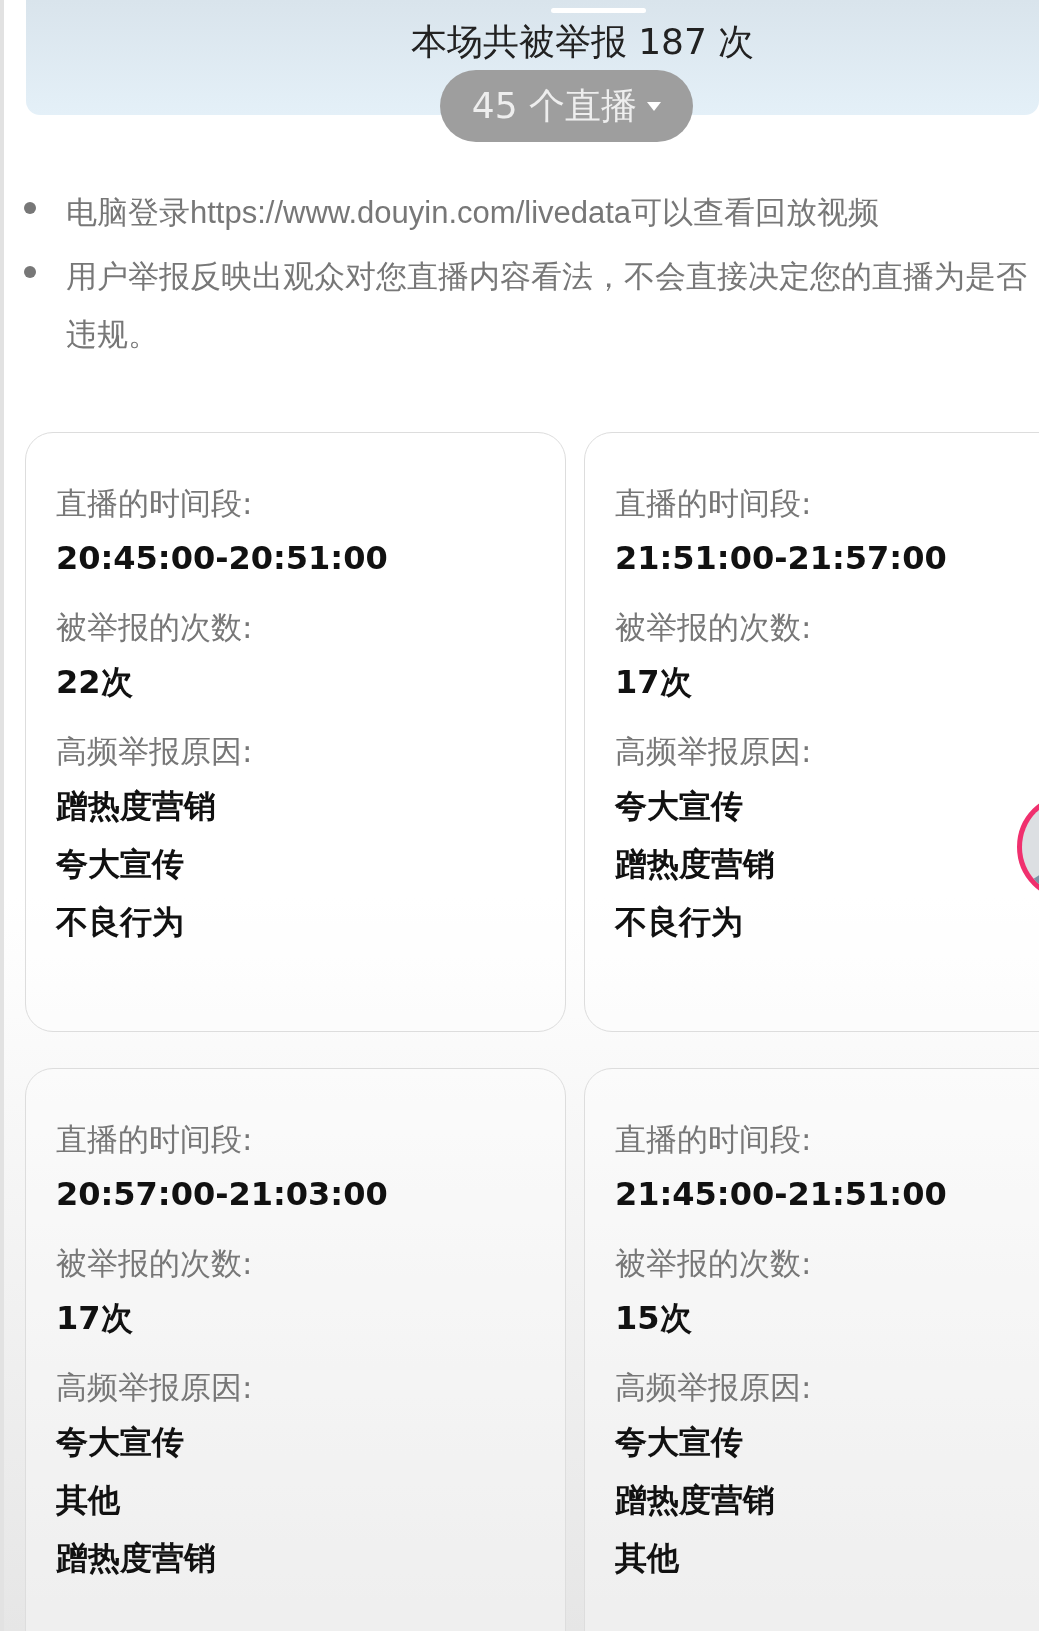  What do you see at coordinates (781, 1194) in the screenshot?
I see `time-range: 21:45:00-21:51:00` at bounding box center [781, 1194].